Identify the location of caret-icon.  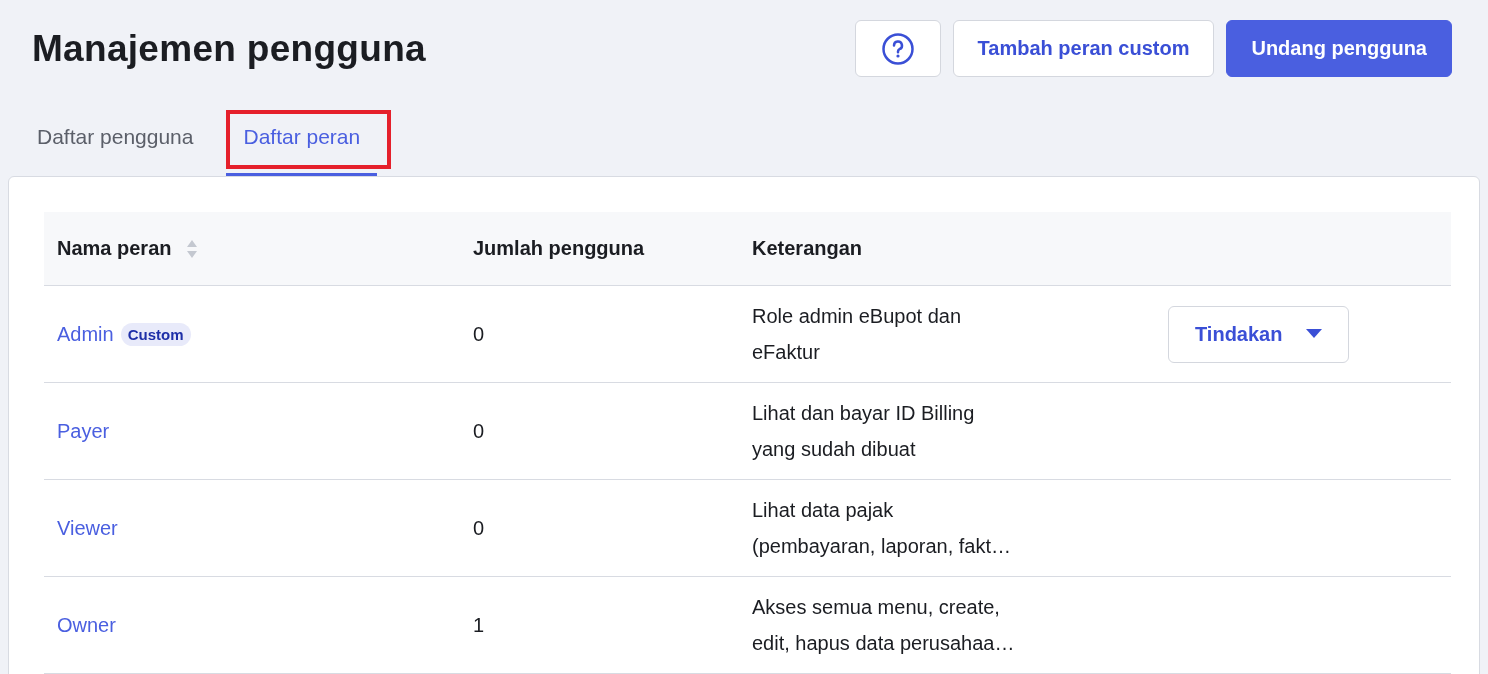
(1314, 334).